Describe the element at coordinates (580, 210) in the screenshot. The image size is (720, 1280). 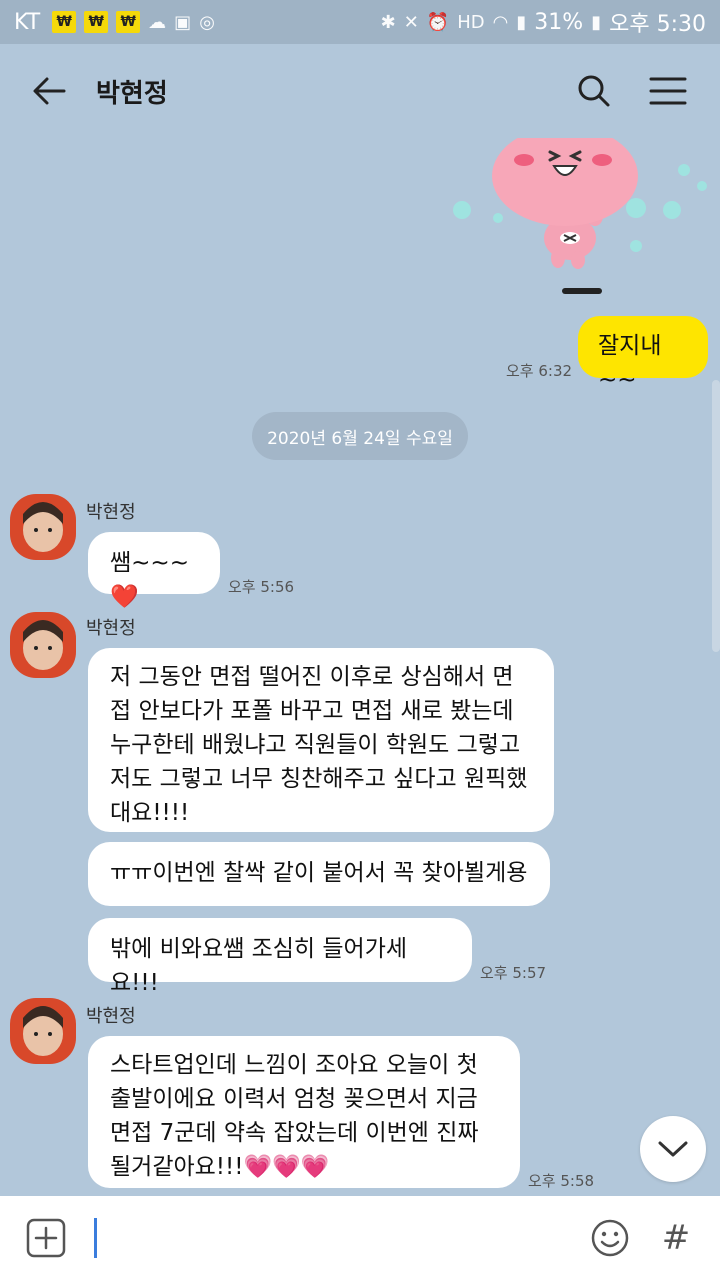
I see `pink-character-sticker-icon` at that location.